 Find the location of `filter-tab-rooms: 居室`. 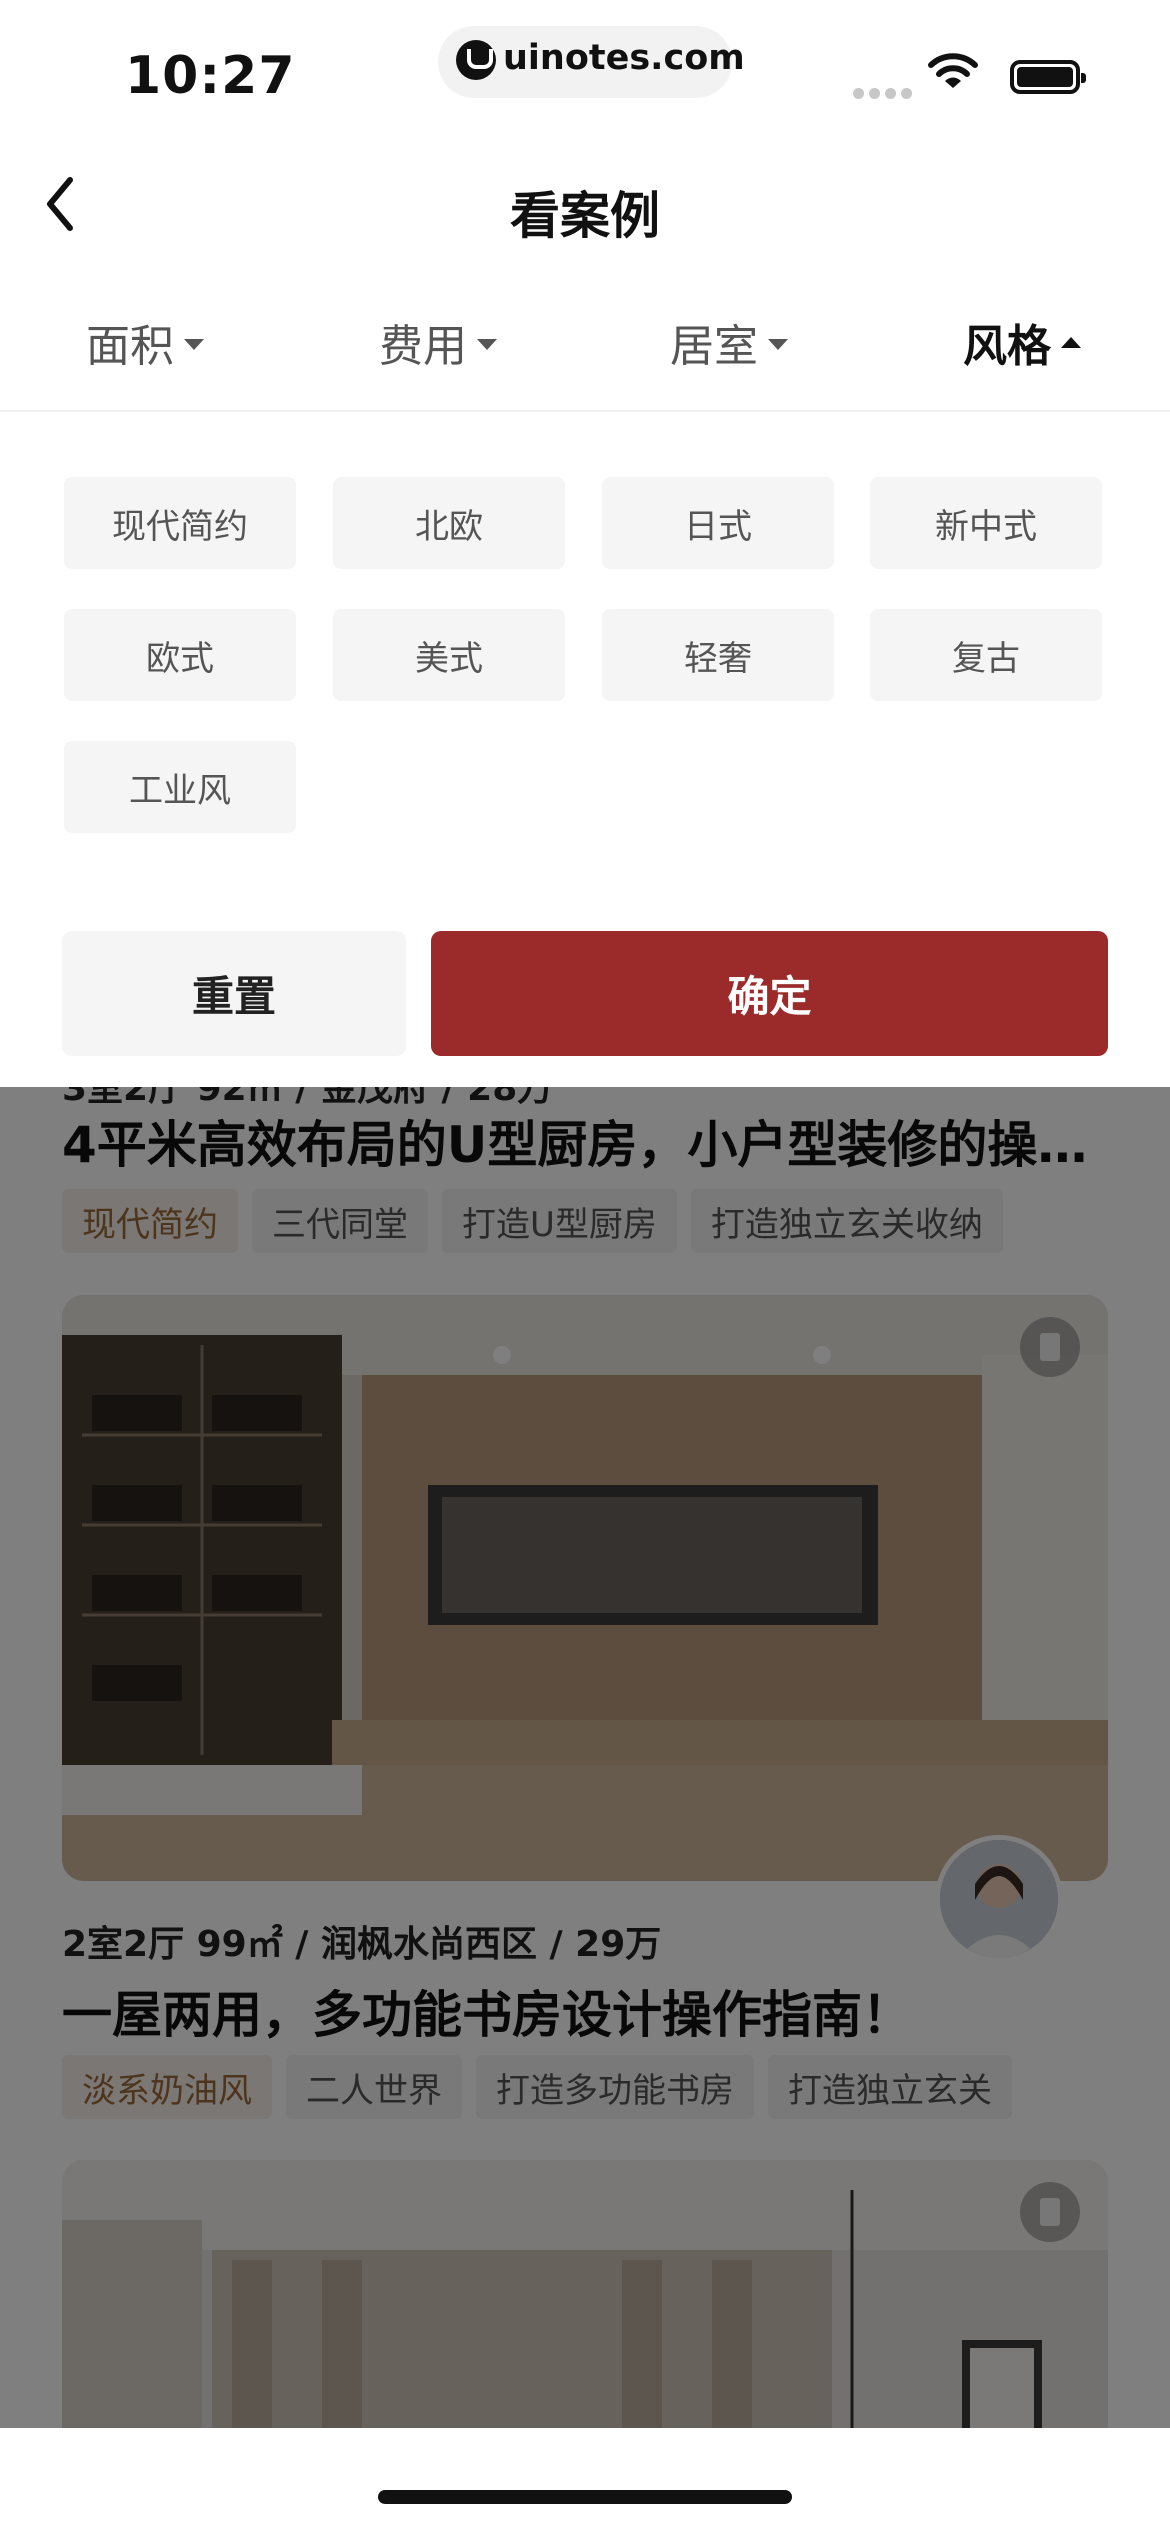

filter-tab-rooms: 居室 is located at coordinates (729, 342).